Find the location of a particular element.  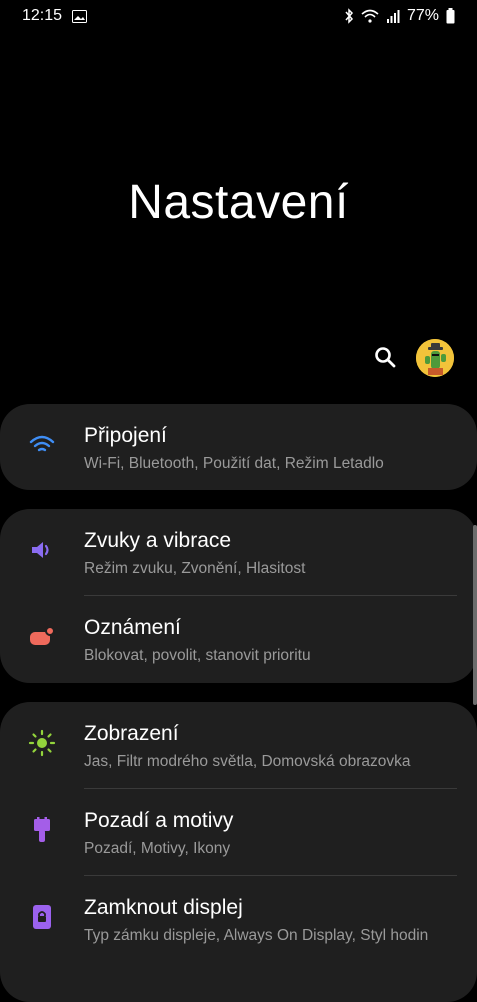

settings-item-title: Zobrazení is located at coordinates (131, 733).